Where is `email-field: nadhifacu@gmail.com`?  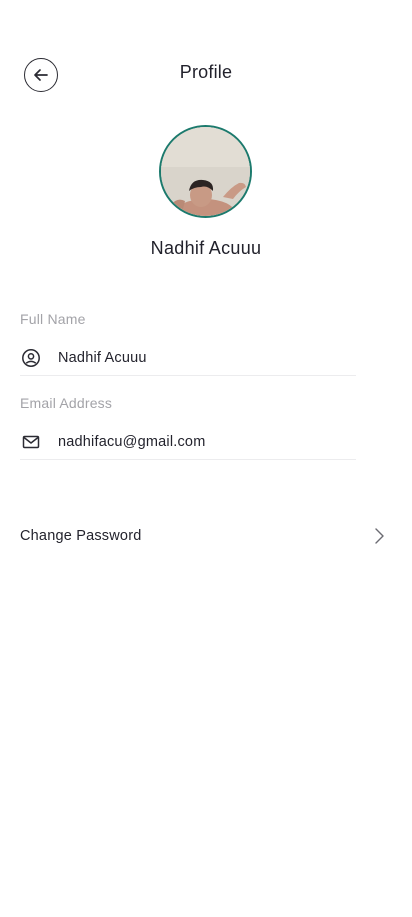
email-field: nadhifacu@gmail.com is located at coordinates (188, 442).